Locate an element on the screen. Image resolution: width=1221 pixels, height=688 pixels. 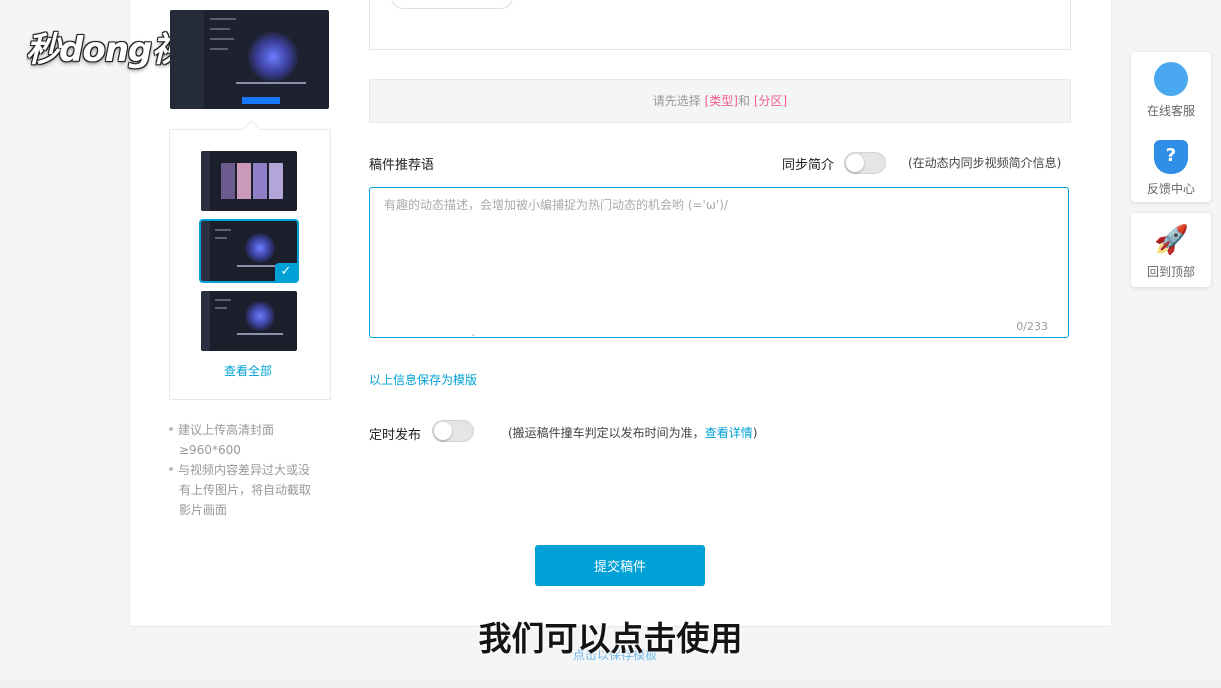
cover-thumbnail-selected: ✓ is located at coordinates (249, 251).